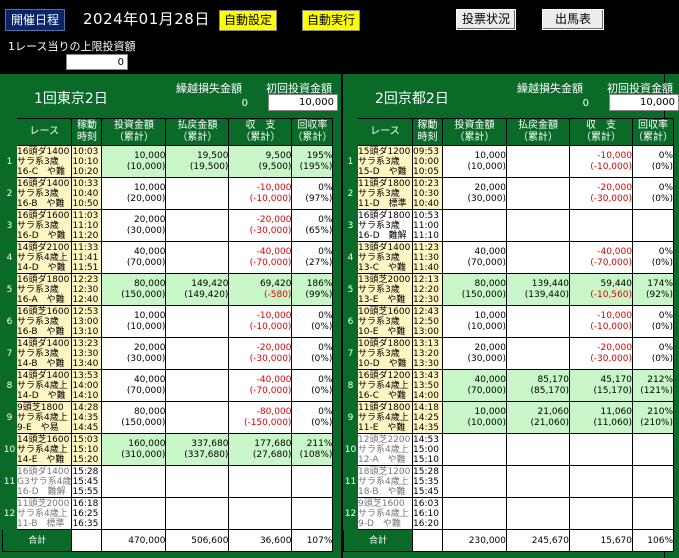  What do you see at coordinates (385, 417) in the screenshot?
I see `race-info: 11頭ダ1800 サラ系4歳上 11-E や難` at bounding box center [385, 417].